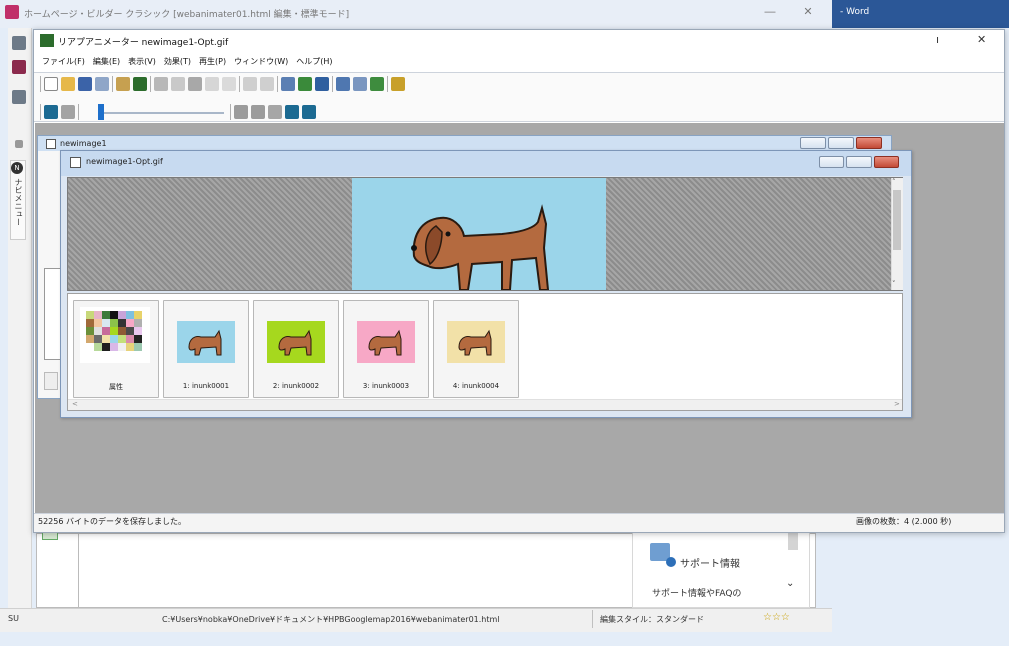 This screenshot has height=646, width=1009. What do you see at coordinates (18, 202) in the screenshot?
I see `navi-menu-label: ナビメニュー` at bounding box center [18, 202].